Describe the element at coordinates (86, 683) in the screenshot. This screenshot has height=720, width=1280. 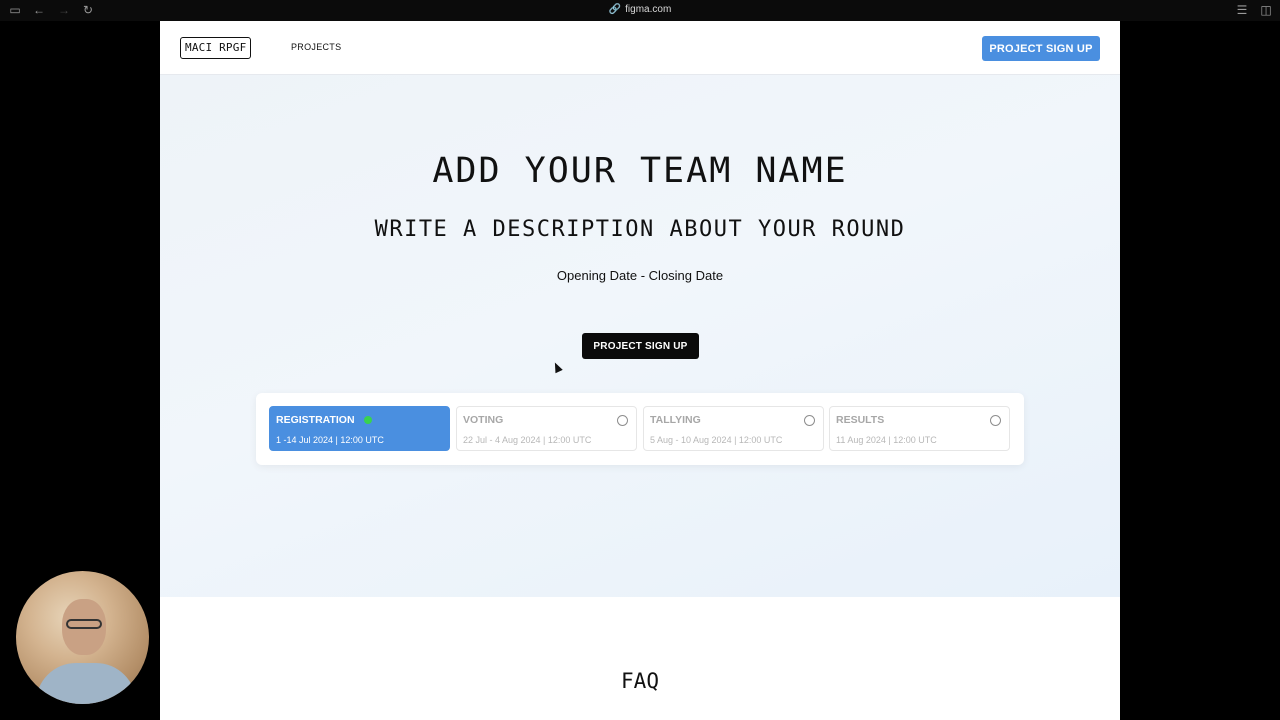
I see `webcam-shirt` at that location.